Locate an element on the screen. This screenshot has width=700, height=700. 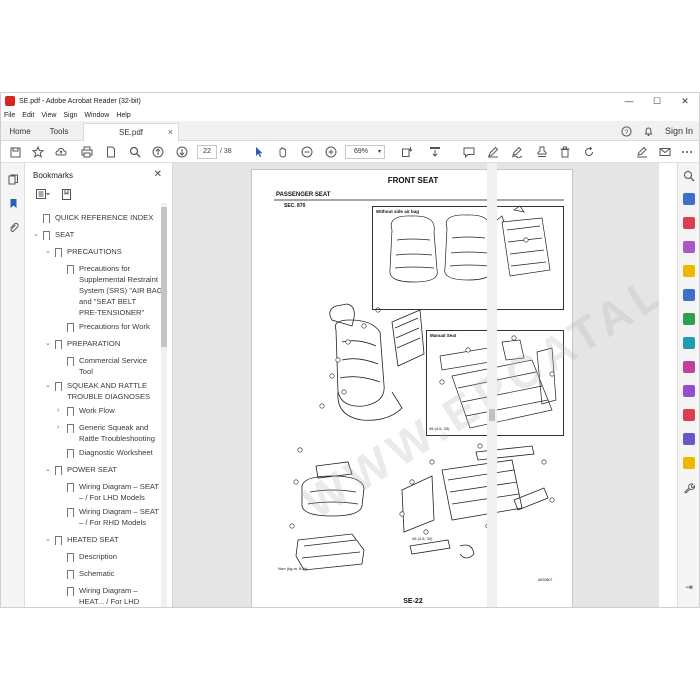
compress-pdf-icon is located at coordinates (689, 319).